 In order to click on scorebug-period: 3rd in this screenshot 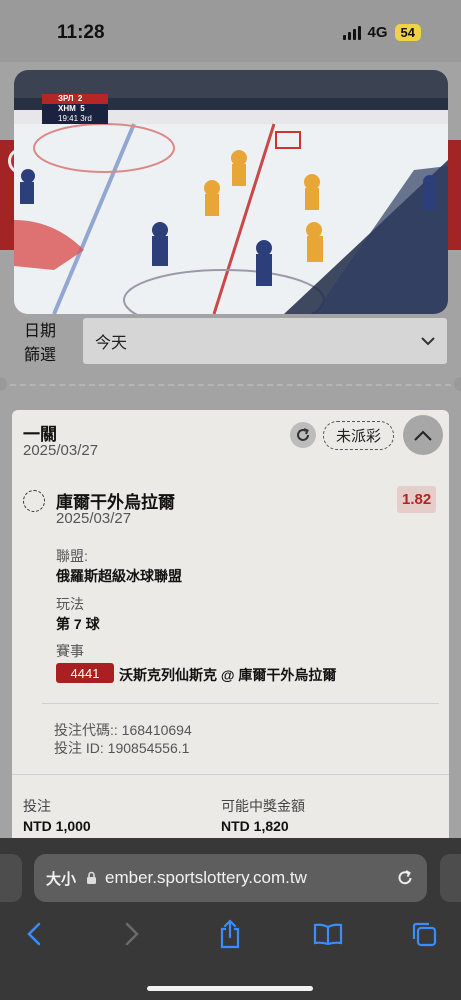, I will do `click(86, 118)`.